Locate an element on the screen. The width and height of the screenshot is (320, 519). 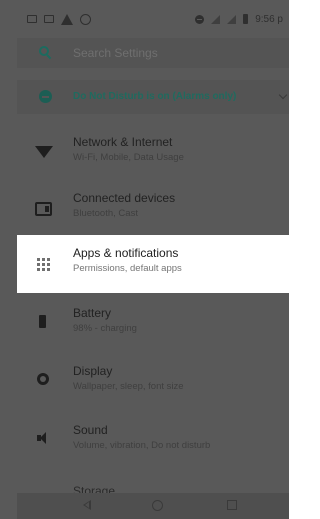
status-time: 9:56 p is located at coordinates (269, 19).